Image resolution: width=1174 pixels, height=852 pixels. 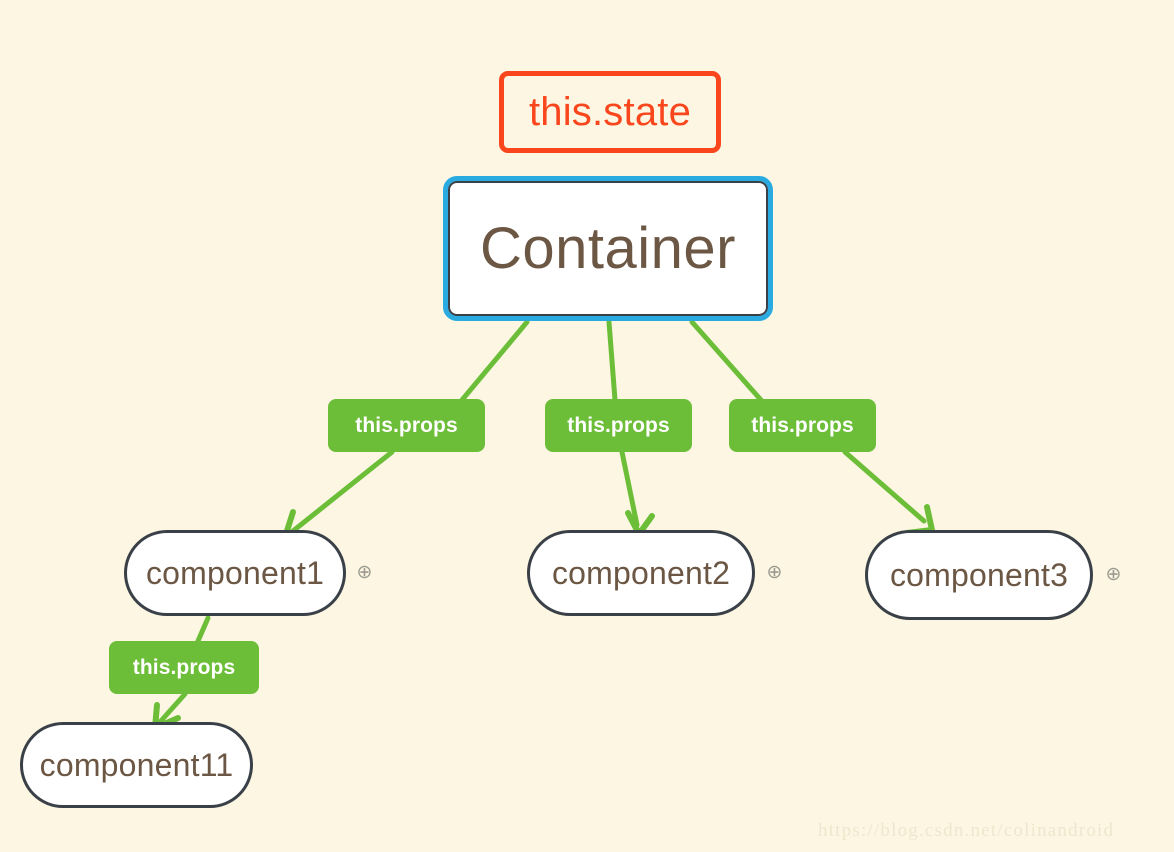 I want to click on plus-circle-icon-component1: ⊕, so click(x=364, y=572).